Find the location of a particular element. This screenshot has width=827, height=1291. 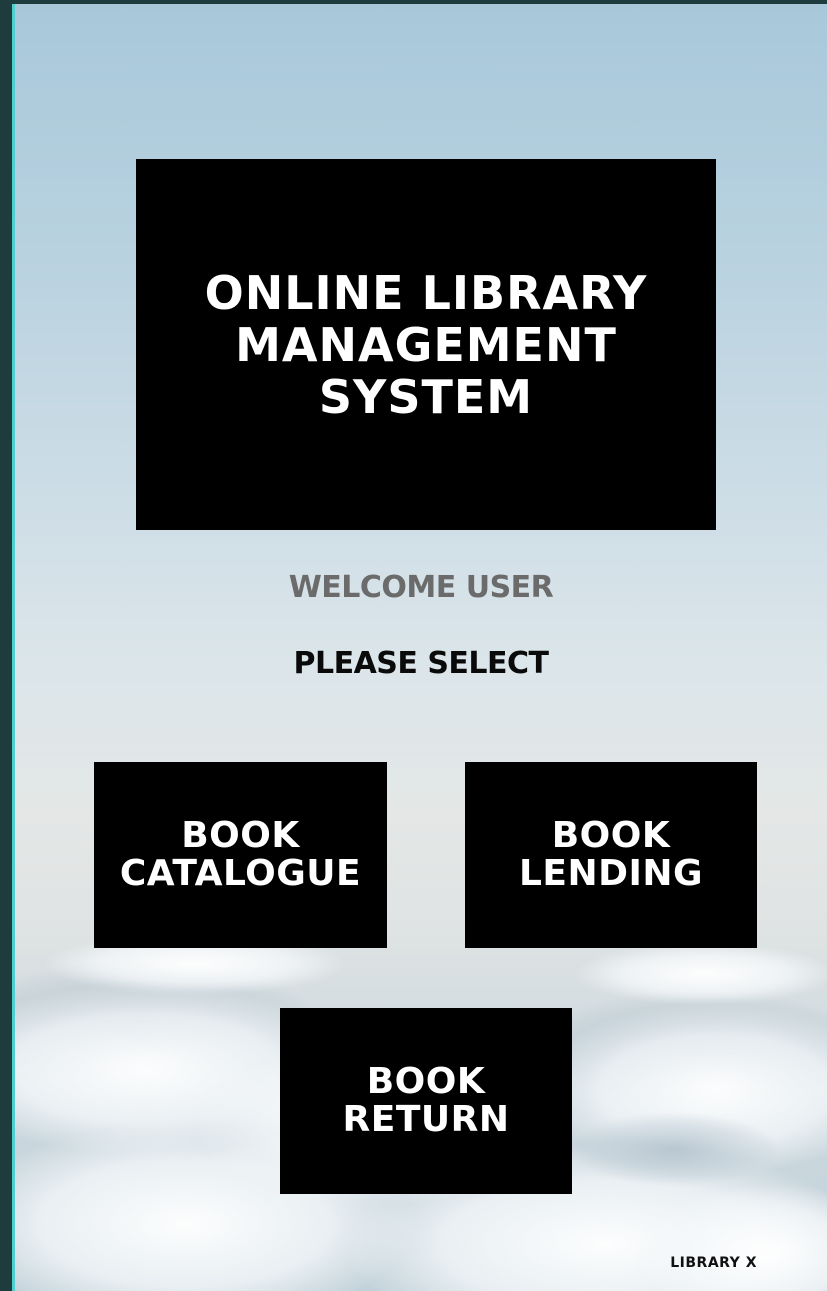

book-catalogue-label-line1: BOOK is located at coordinates (240, 835).